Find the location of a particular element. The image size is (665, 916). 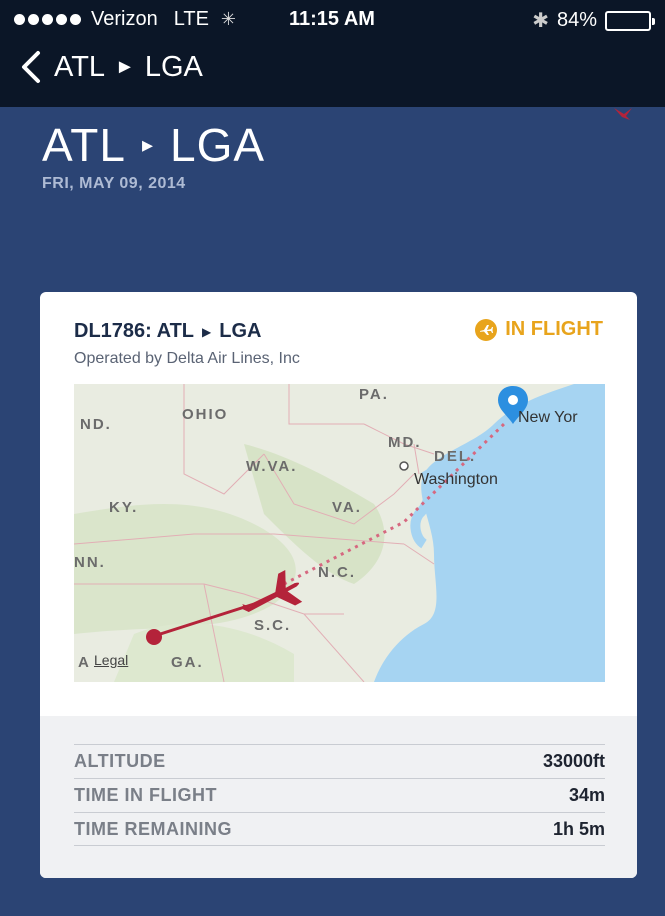

stat-value: 33000ft is located at coordinates (573, 761).